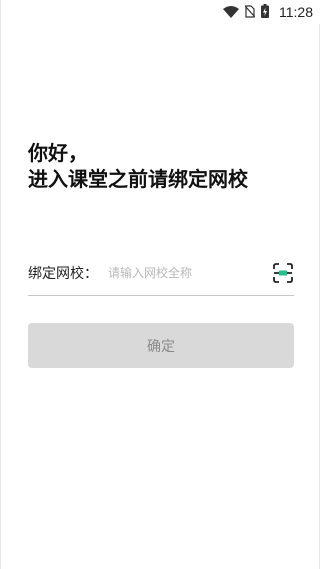  I want to click on greeting-line-2: 进入课堂之前请绑定网校, so click(138, 179).